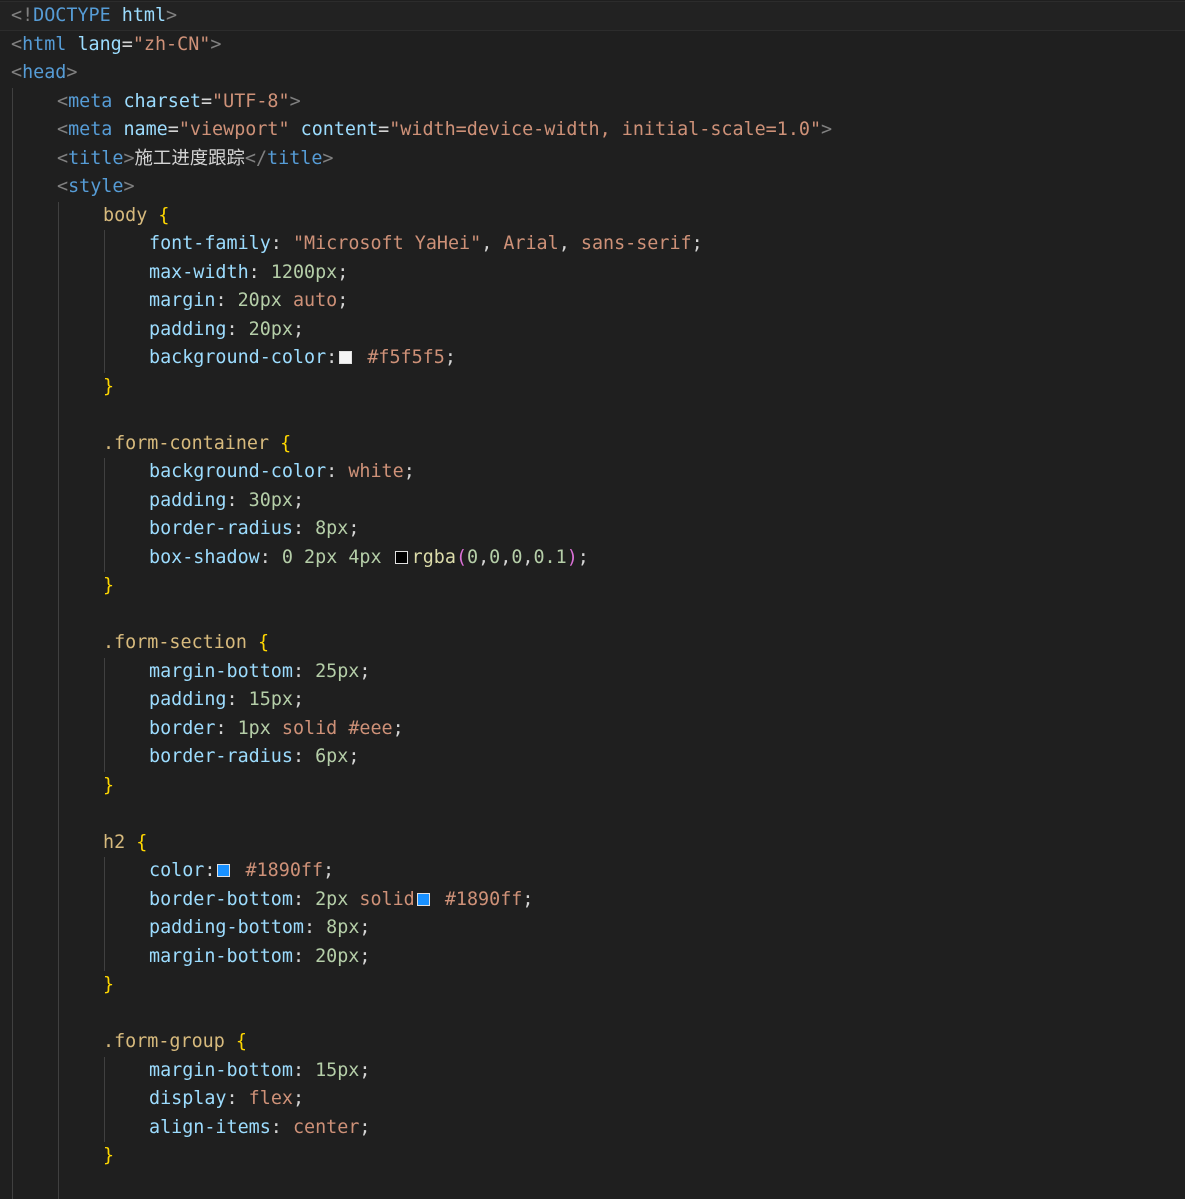 Image resolution: width=1185 pixels, height=1199 pixels. Describe the element at coordinates (337, 956) in the screenshot. I see `code-token: 20px` at that location.